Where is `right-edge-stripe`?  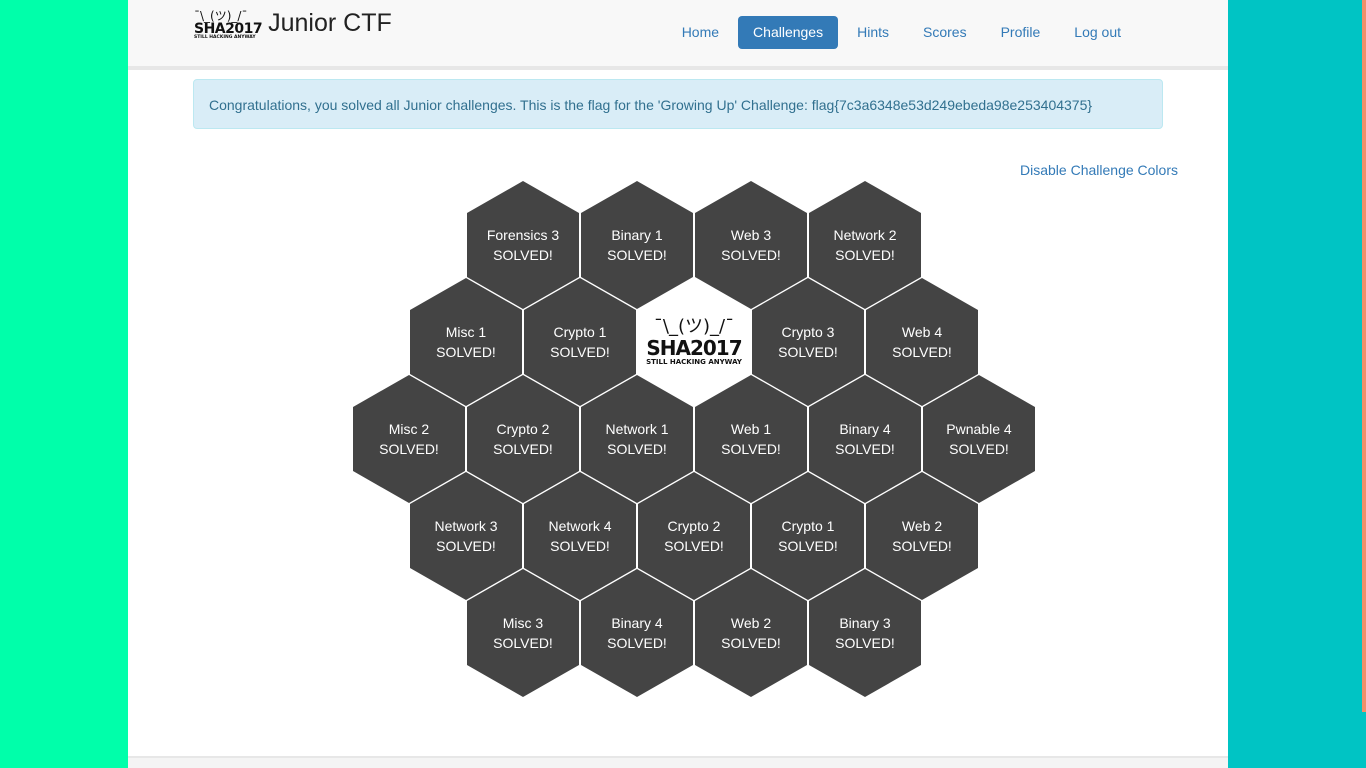 right-edge-stripe is located at coordinates (1364, 356).